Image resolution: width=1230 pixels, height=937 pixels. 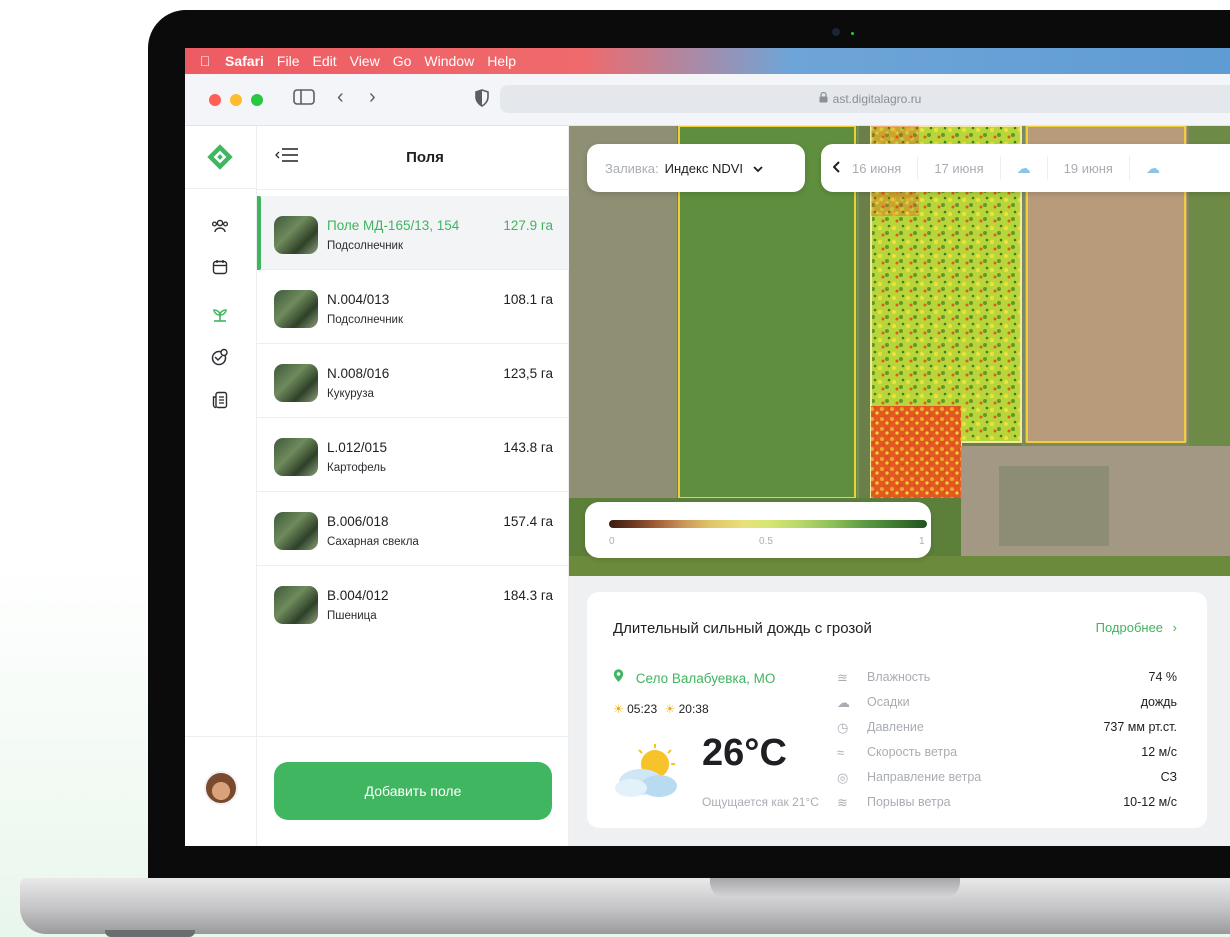 What do you see at coordinates (220, 359) in the screenshot?
I see `analytics-globe-icon` at bounding box center [220, 359].